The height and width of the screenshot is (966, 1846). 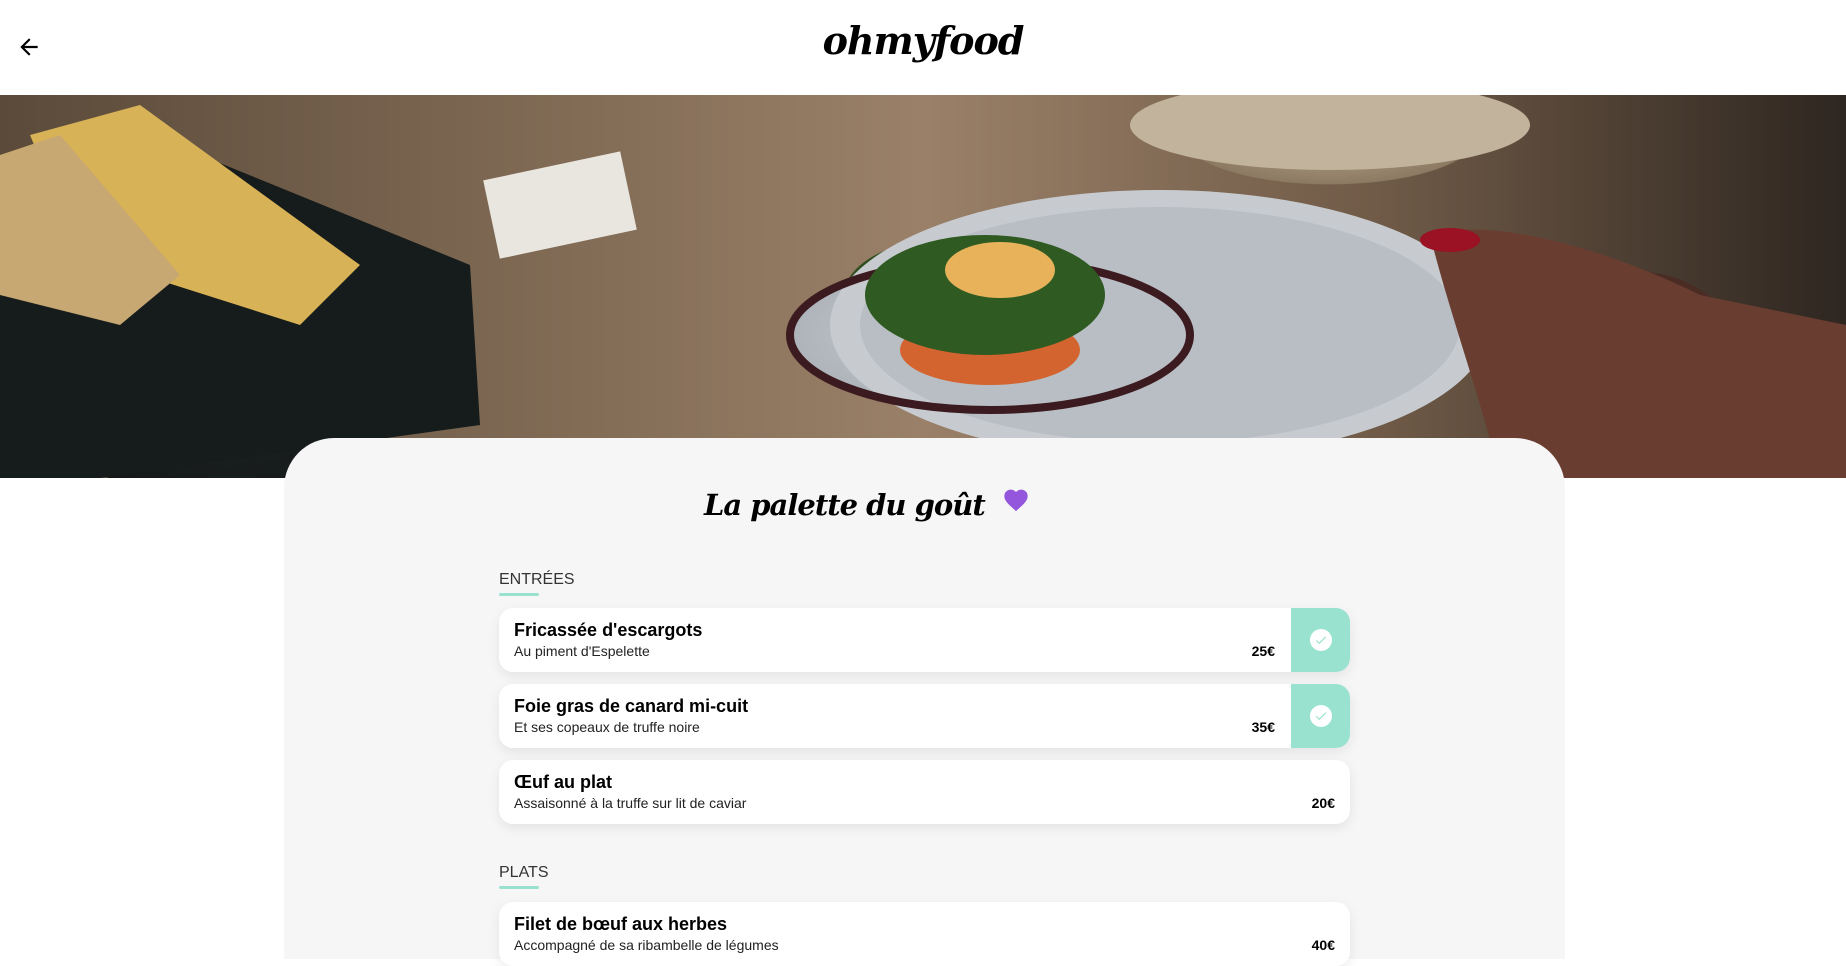 I want to click on dish-price: 35€, so click(x=1263, y=727).